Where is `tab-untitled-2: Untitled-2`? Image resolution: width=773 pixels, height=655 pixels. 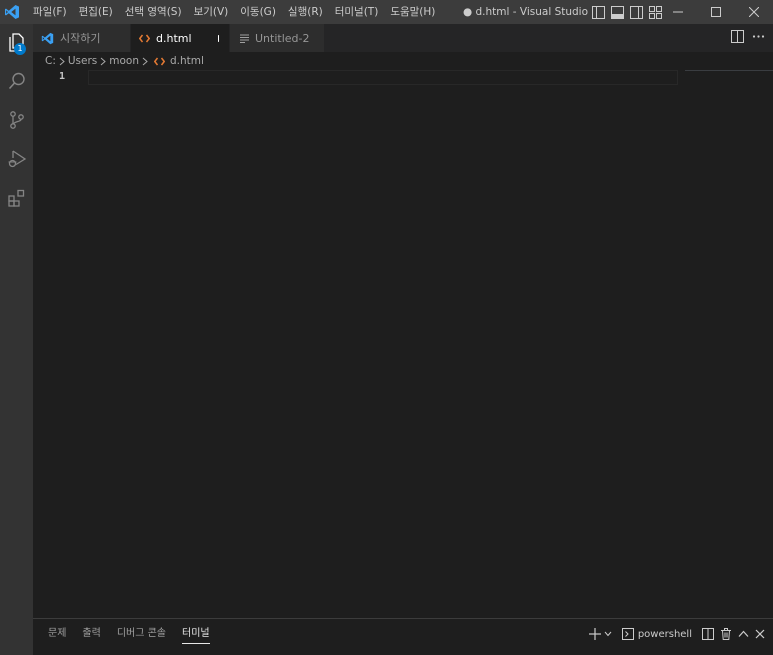
tab-untitled-2: Untitled-2 is located at coordinates (277, 38).